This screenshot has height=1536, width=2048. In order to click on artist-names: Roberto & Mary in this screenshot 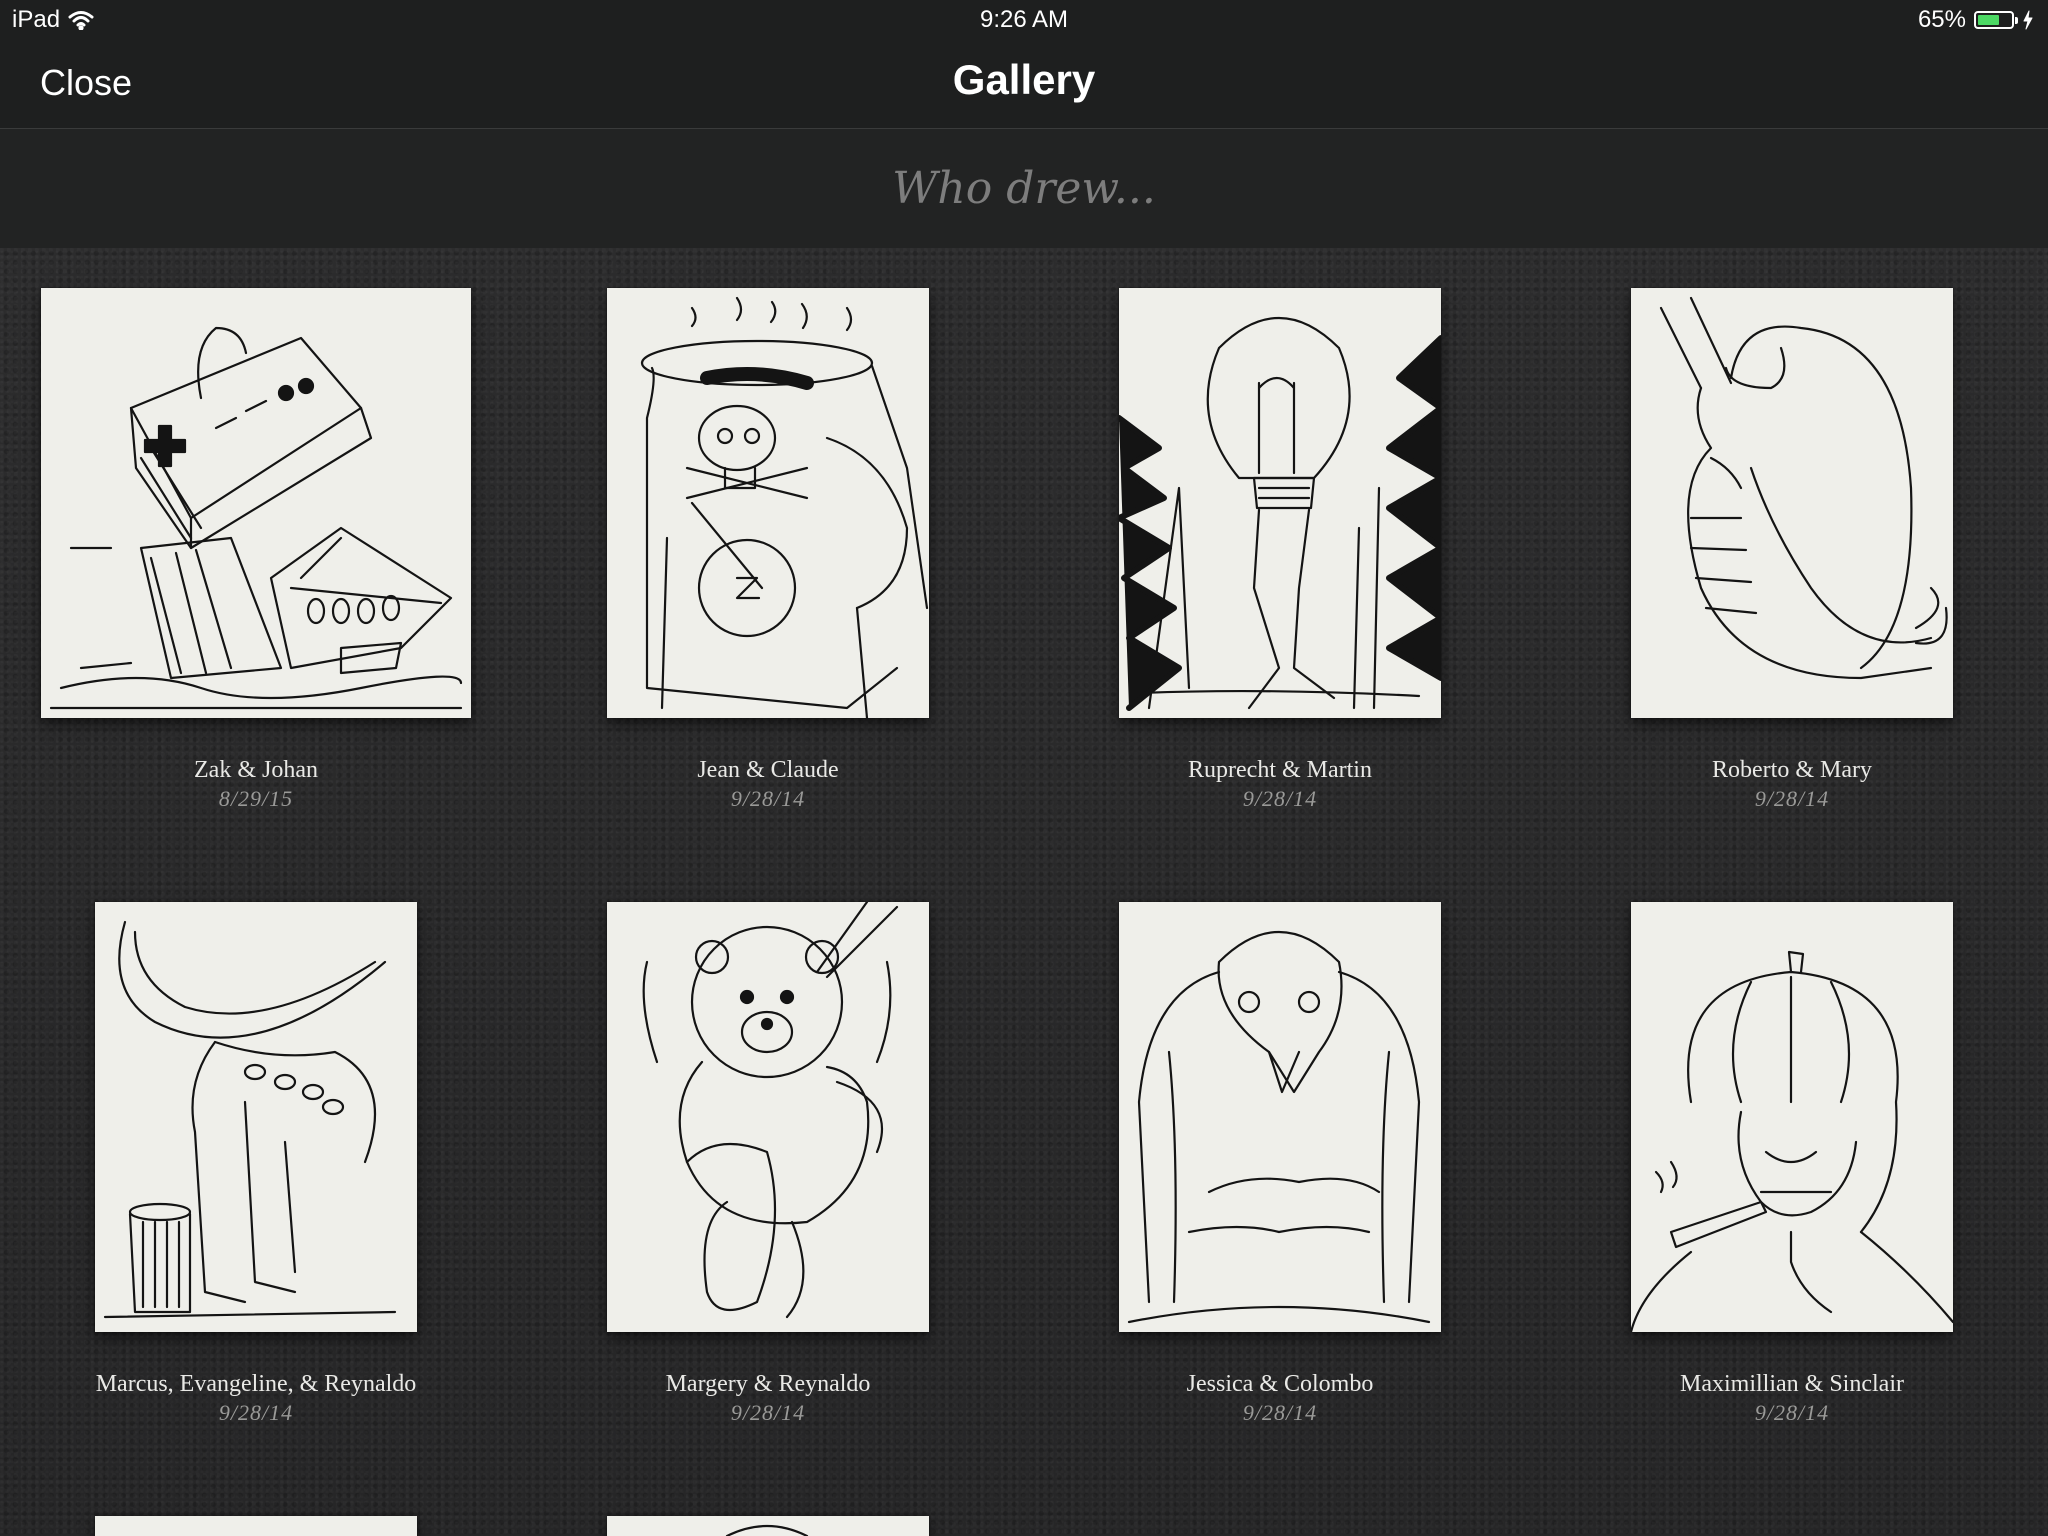, I will do `click(1792, 770)`.